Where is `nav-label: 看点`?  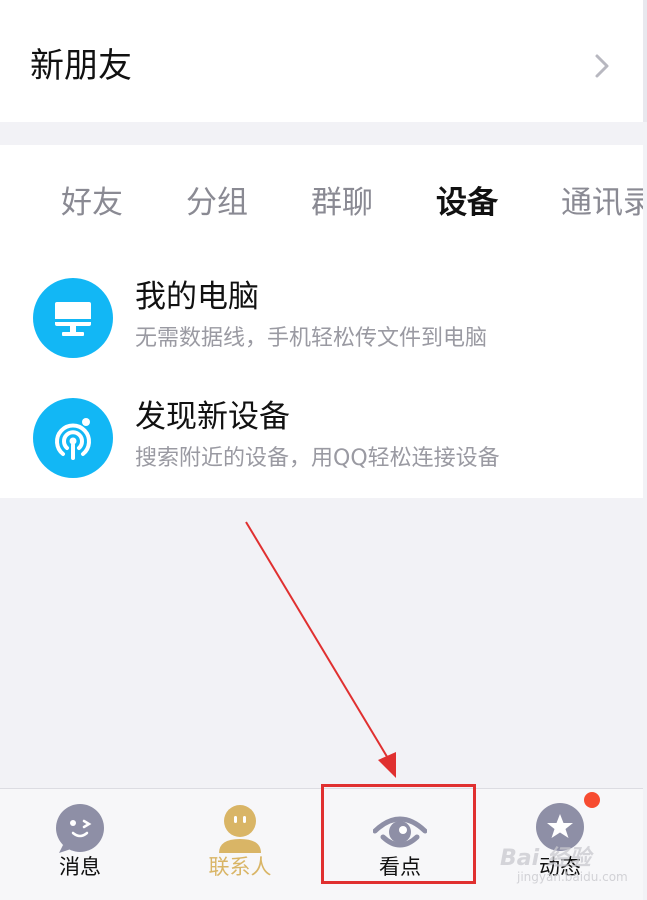 nav-label: 看点 is located at coordinates (400, 867).